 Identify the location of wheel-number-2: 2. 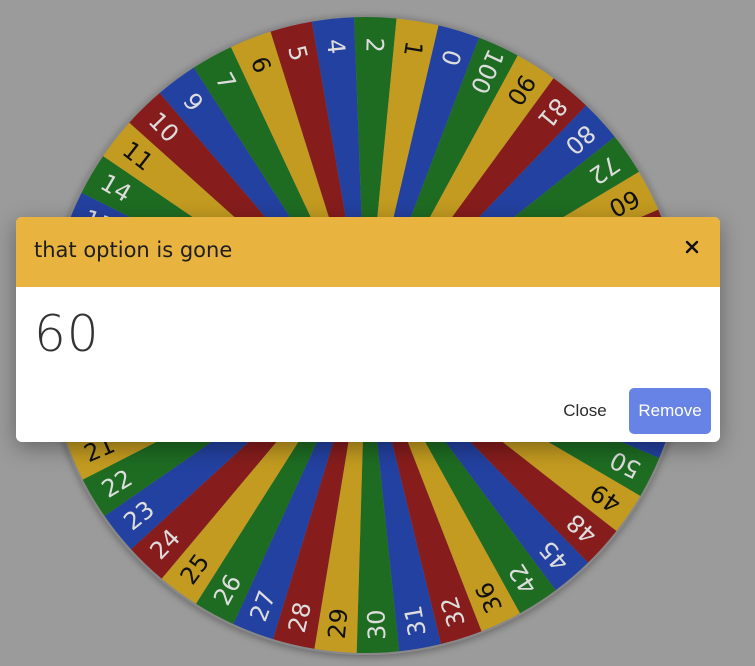
(374, 45).